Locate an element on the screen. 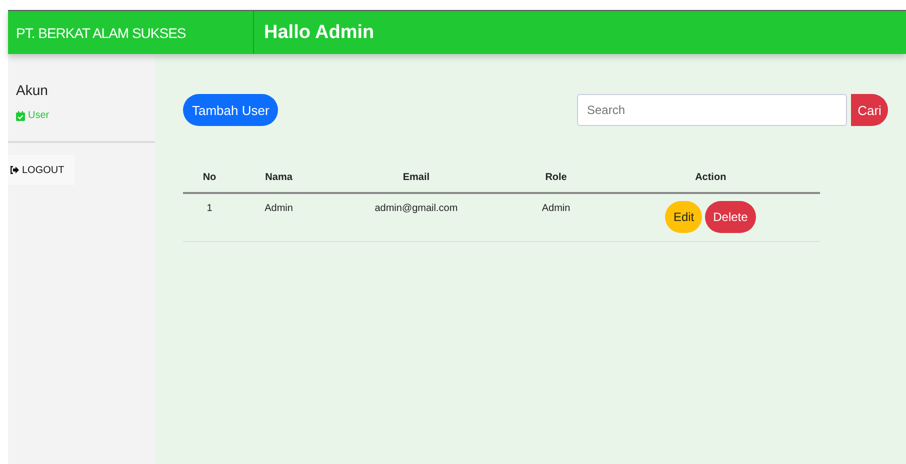 Image resolution: width=906 pixels, height=464 pixels. edit-button: Edit is located at coordinates (683, 217).